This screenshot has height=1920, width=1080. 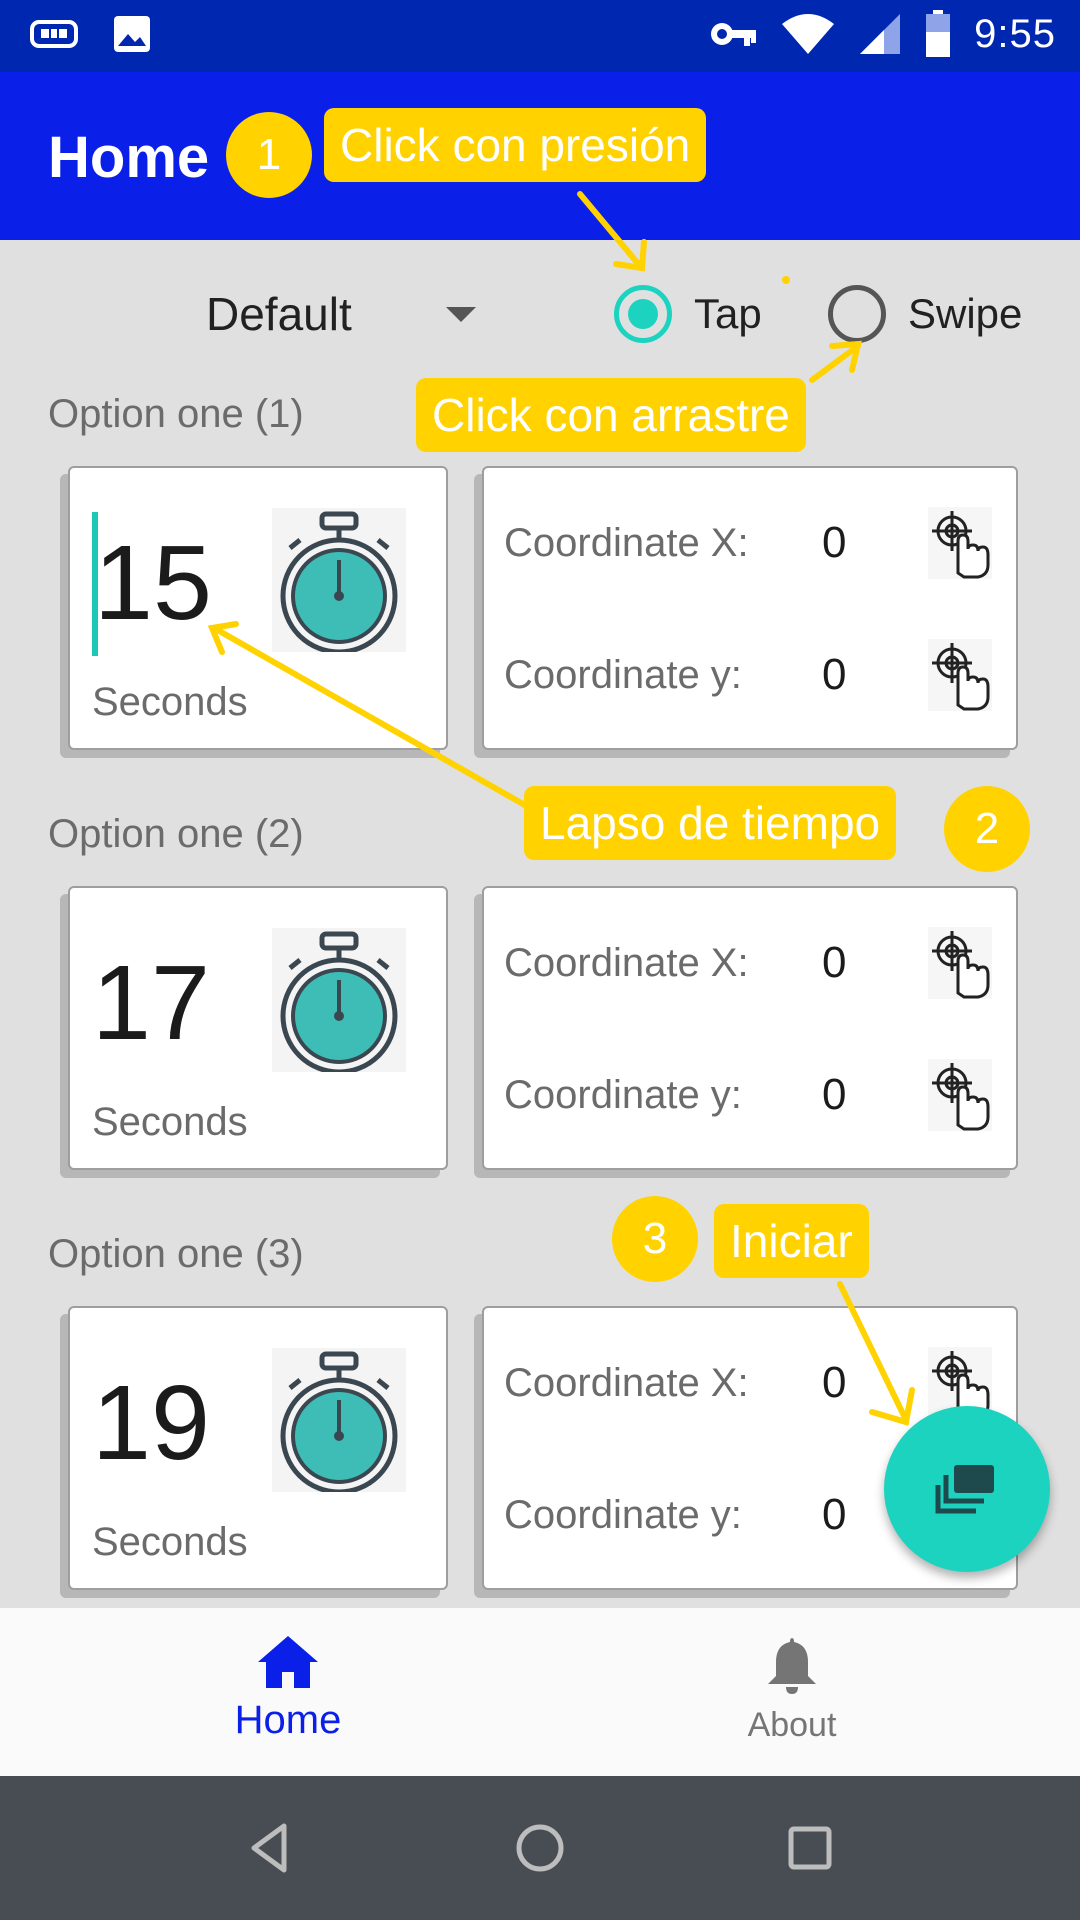 I want to click on nav-about: About, so click(x=792, y=1689).